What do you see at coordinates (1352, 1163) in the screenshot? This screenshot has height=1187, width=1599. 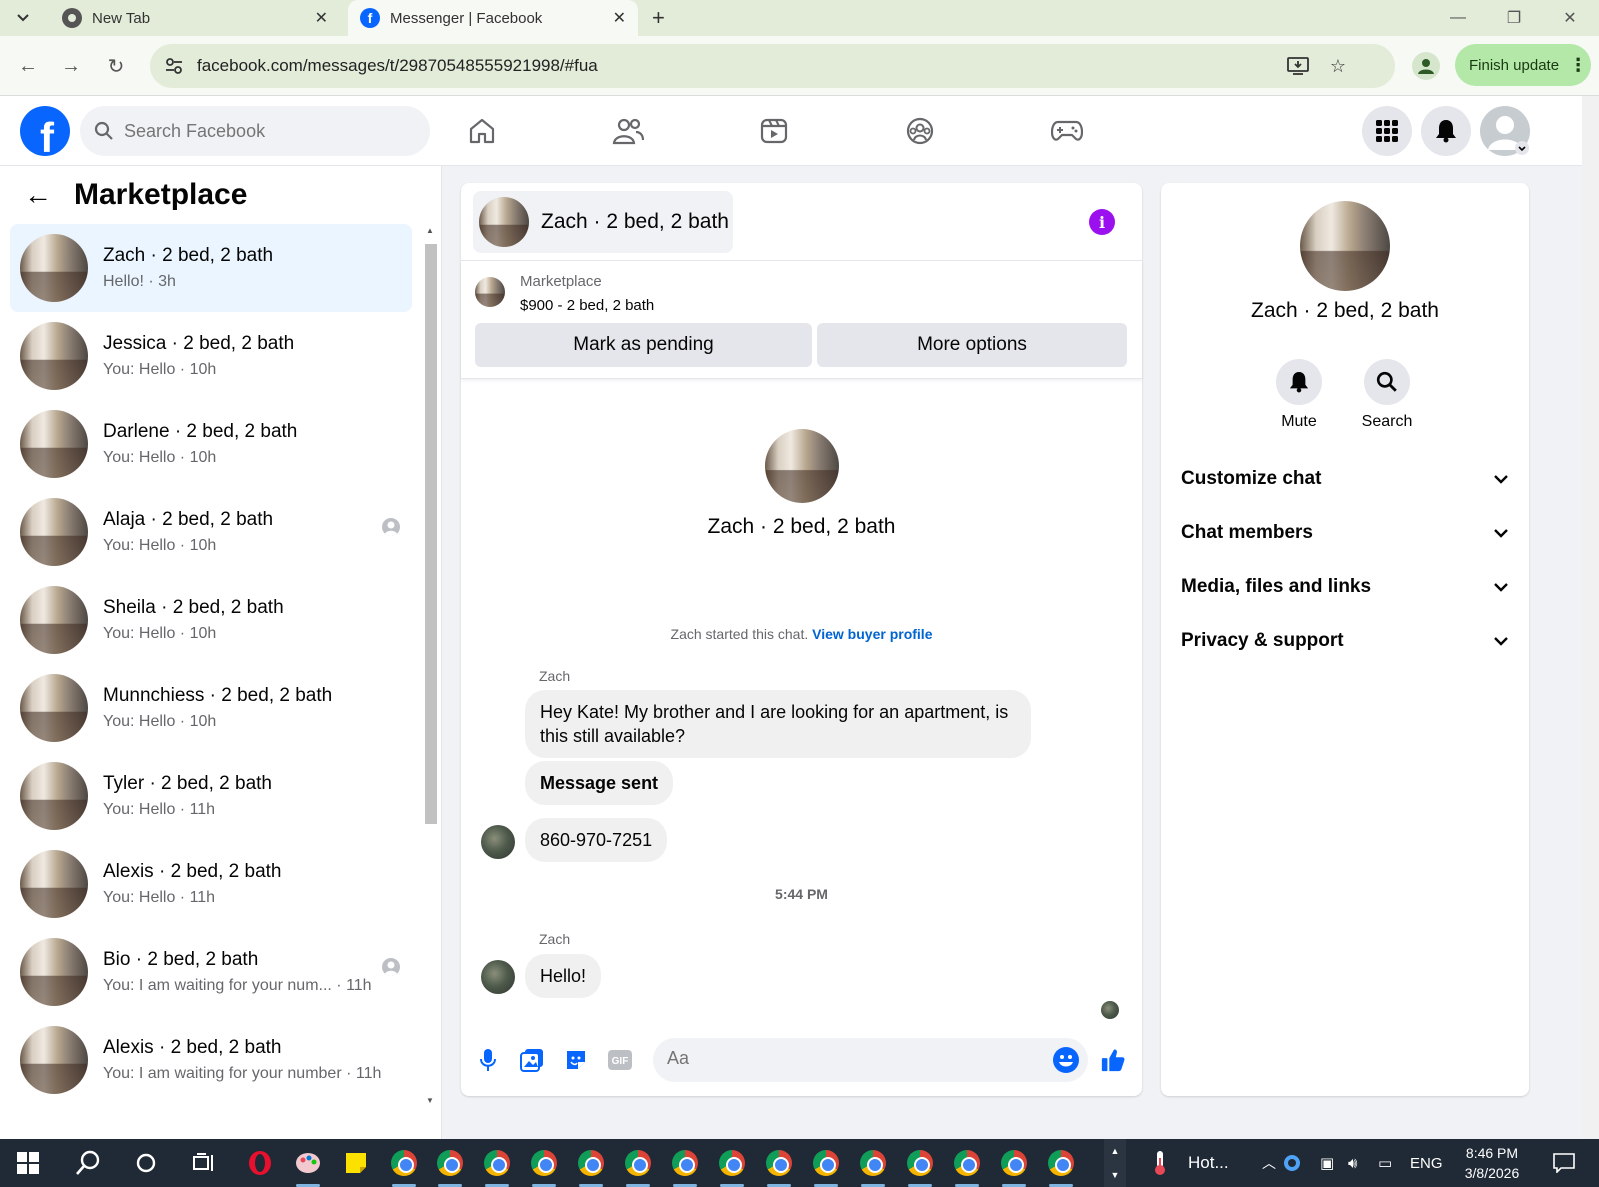 I see `volume-icon: 🔊︎` at bounding box center [1352, 1163].